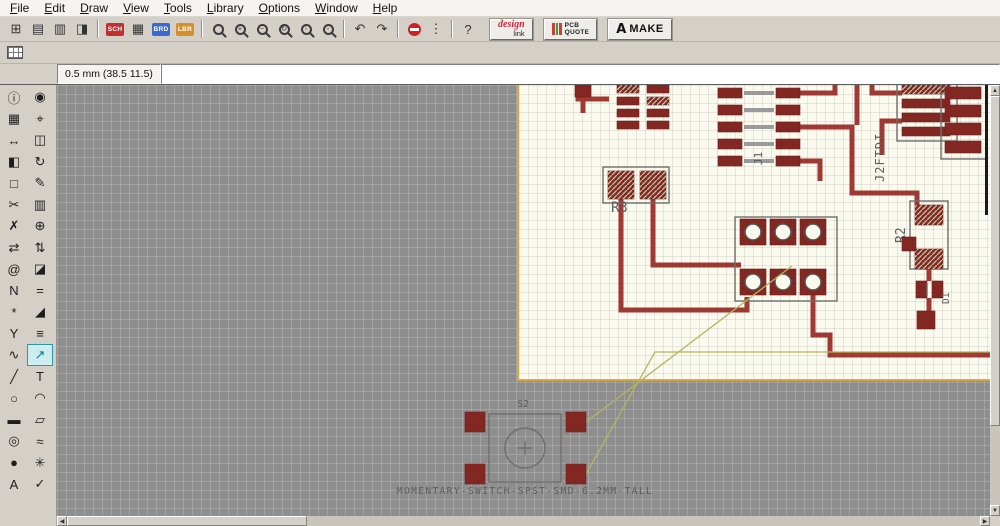 The width and height of the screenshot is (1000, 526). I want to click on auto-route-tool: A, so click(14, 484).